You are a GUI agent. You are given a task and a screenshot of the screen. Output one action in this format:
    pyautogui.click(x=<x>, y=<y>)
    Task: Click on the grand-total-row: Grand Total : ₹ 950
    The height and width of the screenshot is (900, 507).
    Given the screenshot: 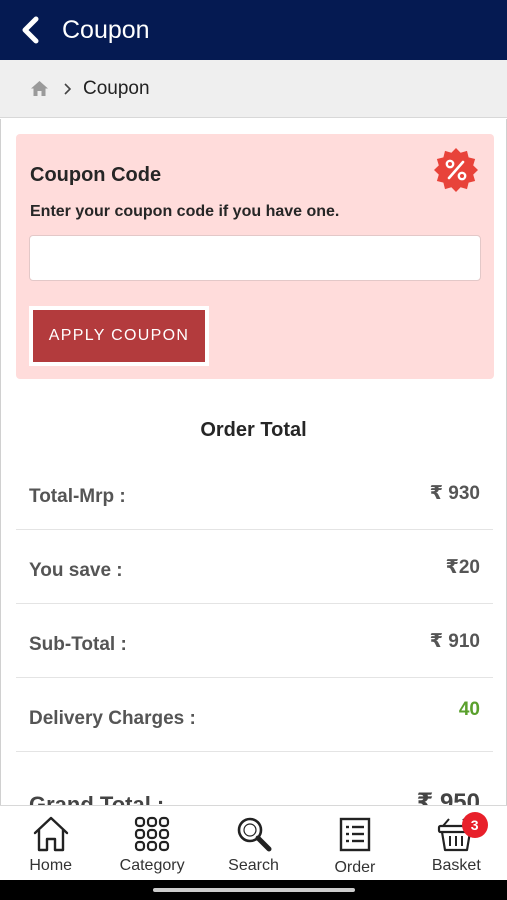 What is the action you would take?
    pyautogui.click(x=254, y=778)
    